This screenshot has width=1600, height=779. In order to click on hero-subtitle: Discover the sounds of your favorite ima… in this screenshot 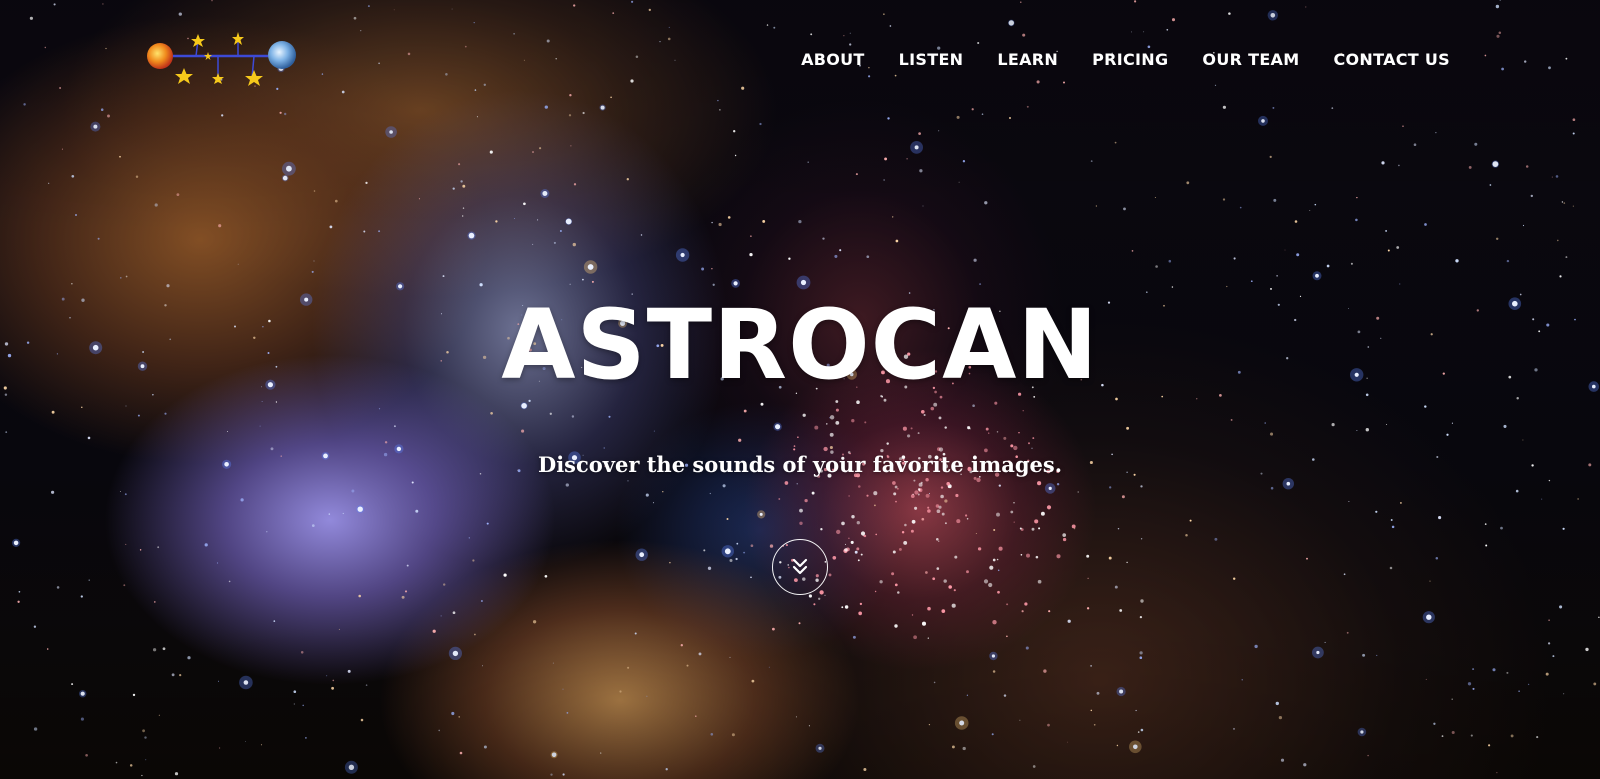, I will do `click(799, 464)`.